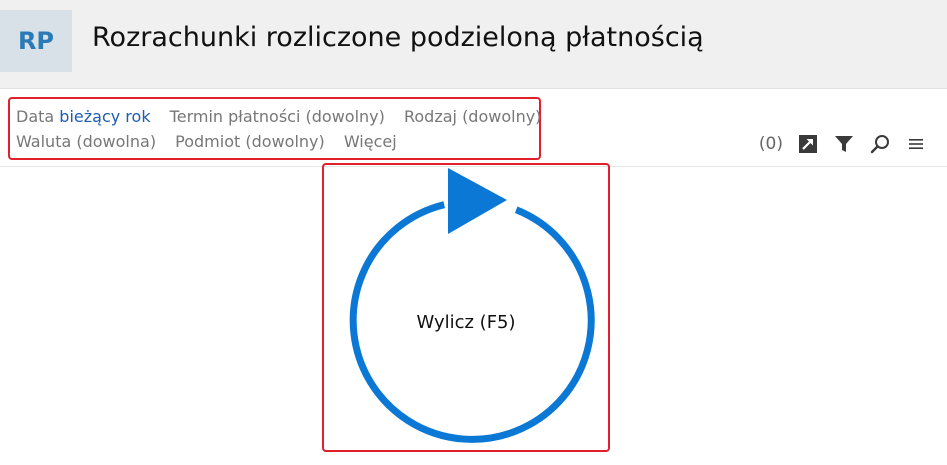  What do you see at coordinates (430, 116) in the screenshot?
I see `filter-type-label: Rodzaj` at bounding box center [430, 116].